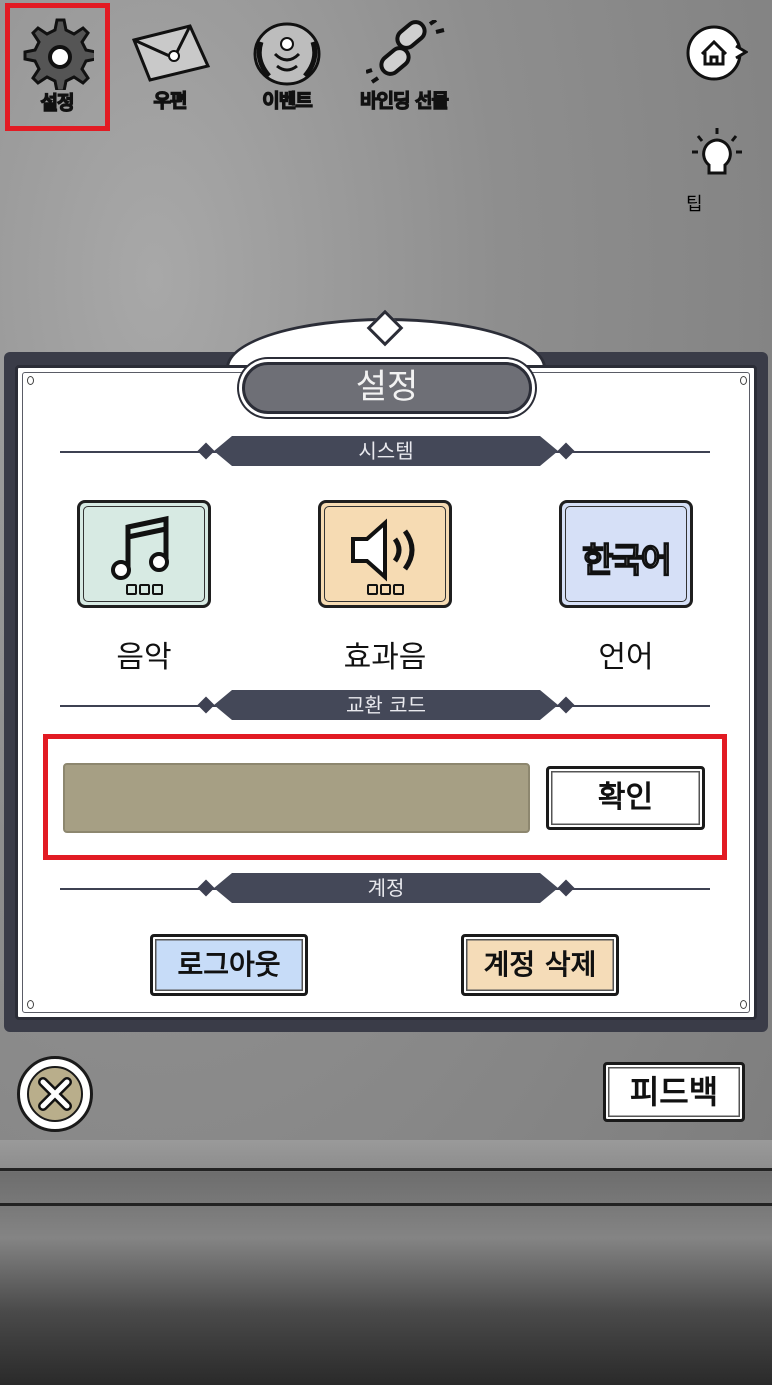 The width and height of the screenshot is (772, 1385). What do you see at coordinates (386, 705) in the screenshot?
I see `redeem-code-section-header: 교환 코드` at bounding box center [386, 705].